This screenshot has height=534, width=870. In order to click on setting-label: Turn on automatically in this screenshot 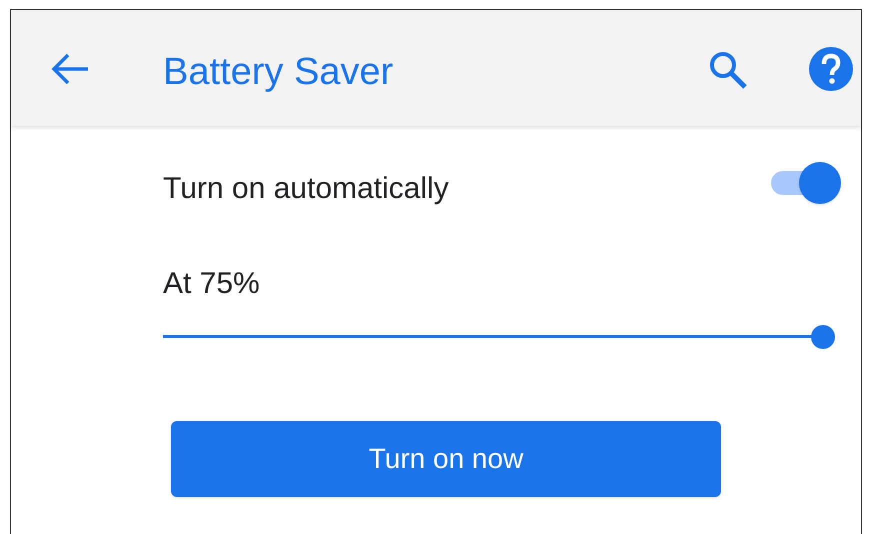, I will do `click(306, 189)`.